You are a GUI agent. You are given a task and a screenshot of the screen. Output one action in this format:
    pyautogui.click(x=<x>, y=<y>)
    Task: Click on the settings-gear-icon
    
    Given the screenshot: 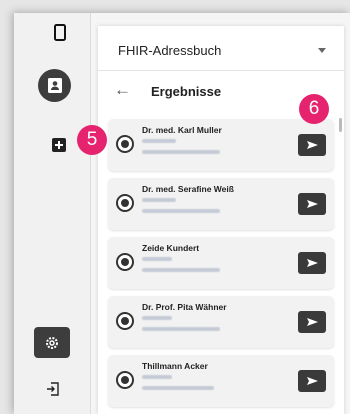 What is the action you would take?
    pyautogui.click(x=52, y=342)
    